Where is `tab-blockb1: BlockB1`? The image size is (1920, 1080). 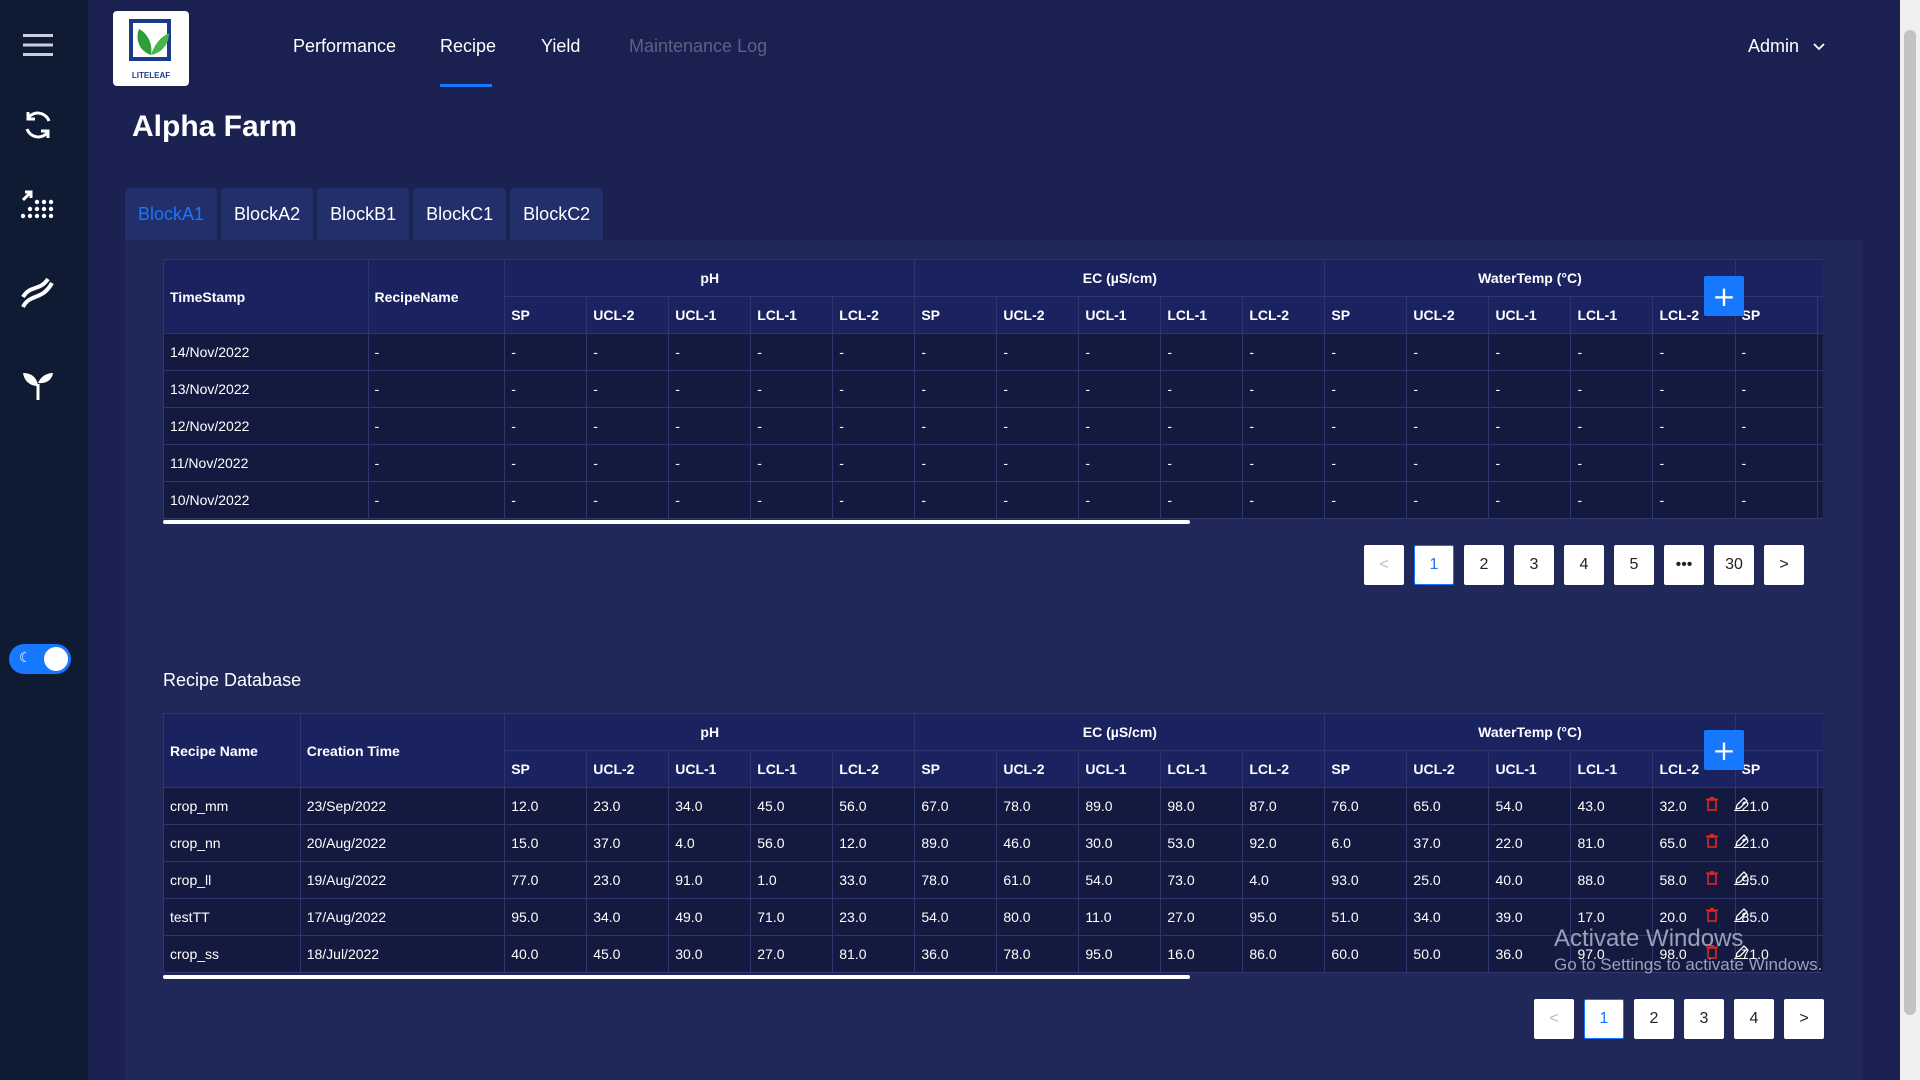 tab-blockb1: BlockB1 is located at coordinates (363, 214).